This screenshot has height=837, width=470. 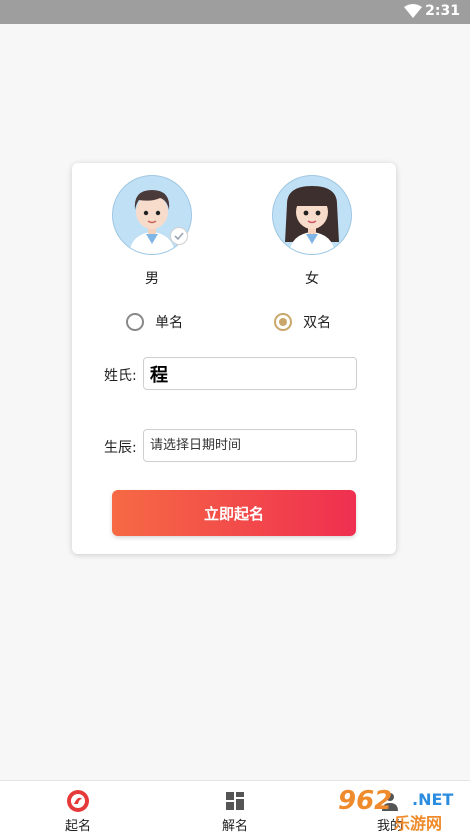 What do you see at coordinates (234, 513) in the screenshot?
I see `generate-name-button: 立即起名` at bounding box center [234, 513].